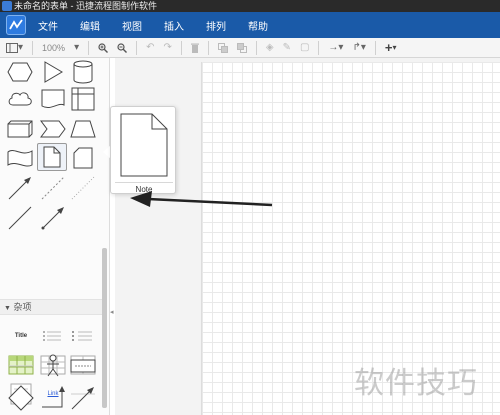 Image resolution: width=500 pixels, height=415 pixels. I want to click on menu-help: 帮助, so click(258, 25).